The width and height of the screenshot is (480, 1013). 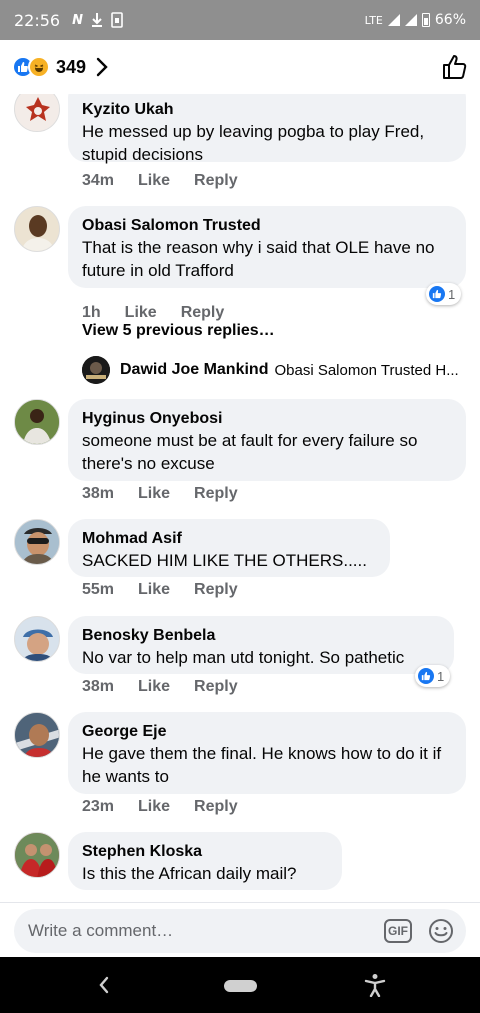 What do you see at coordinates (39, 67) in the screenshot?
I see `haha-reaction-icon` at bounding box center [39, 67].